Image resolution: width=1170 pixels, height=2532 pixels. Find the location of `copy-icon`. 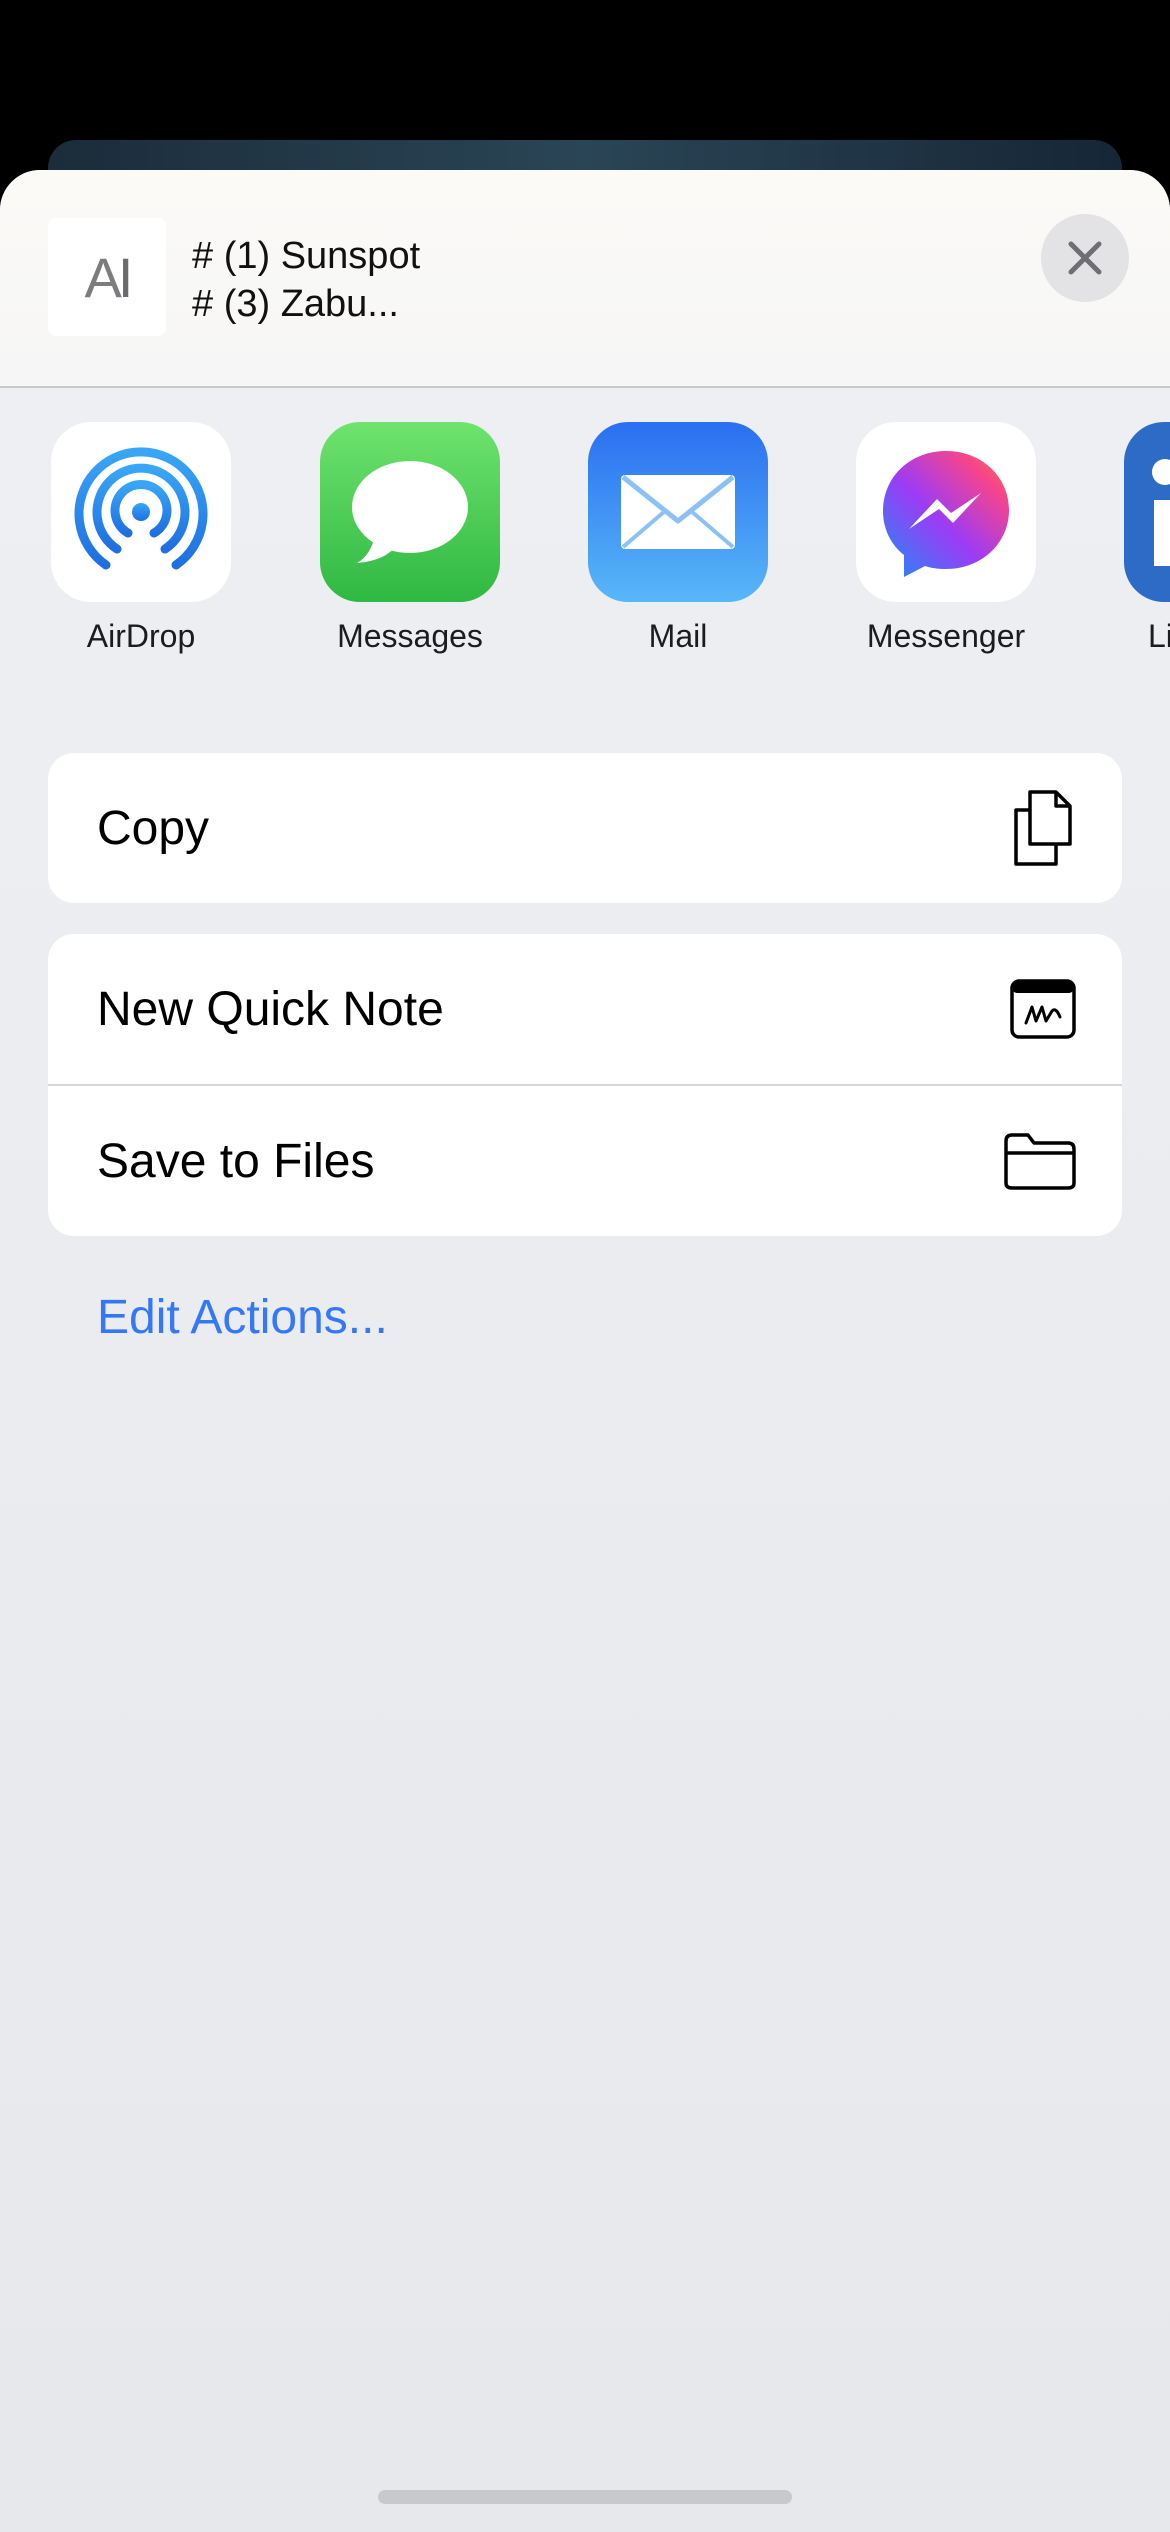

copy-icon is located at coordinates (1043, 828).